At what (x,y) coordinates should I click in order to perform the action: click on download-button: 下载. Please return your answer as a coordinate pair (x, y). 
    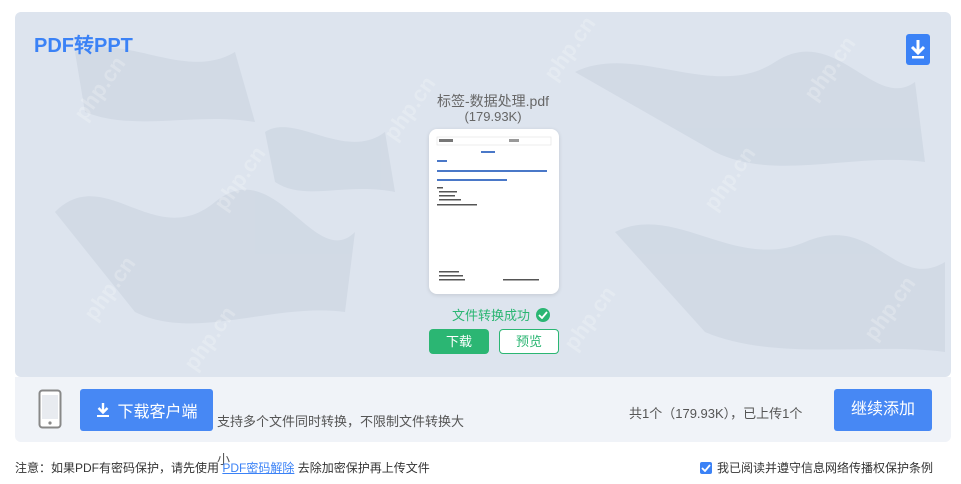
    Looking at the image, I should click on (459, 341).